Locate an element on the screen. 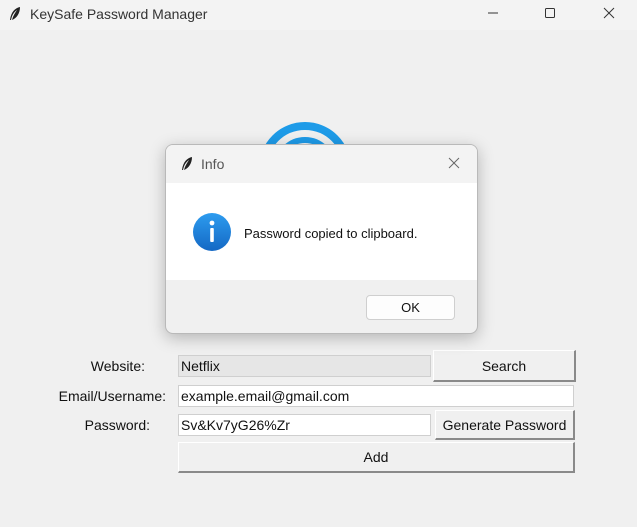 The width and height of the screenshot is (637, 527). dialog-message: Password copied to clipboard. is located at coordinates (331, 233).